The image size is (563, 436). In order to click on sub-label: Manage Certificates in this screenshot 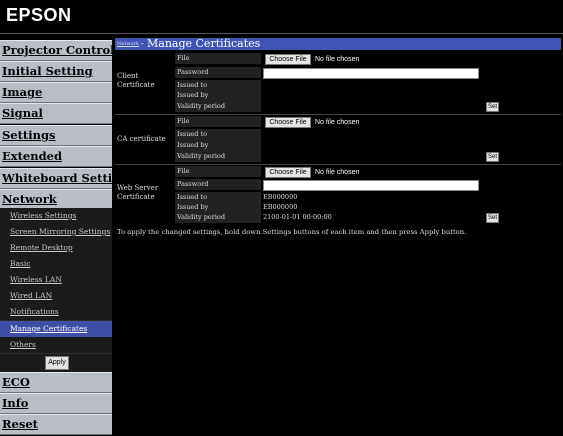, I will do `click(49, 328)`.